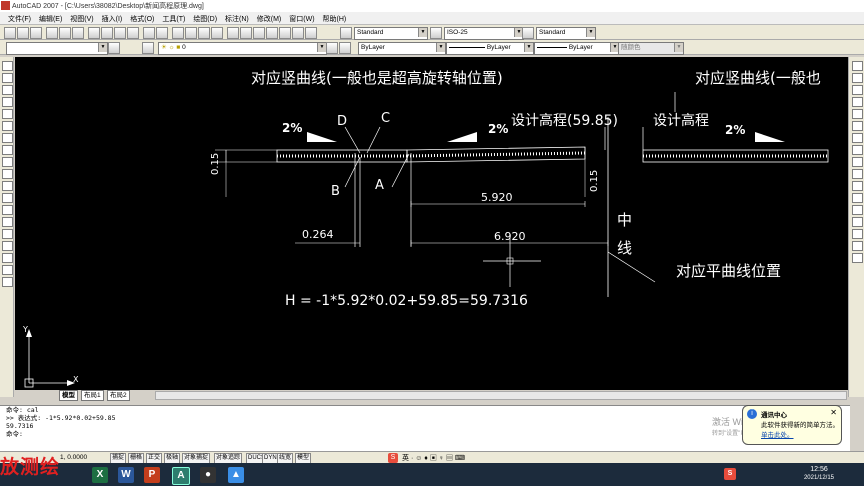 The image size is (864, 486). I want to click on autocad-taskbar-icon: A, so click(181, 476).